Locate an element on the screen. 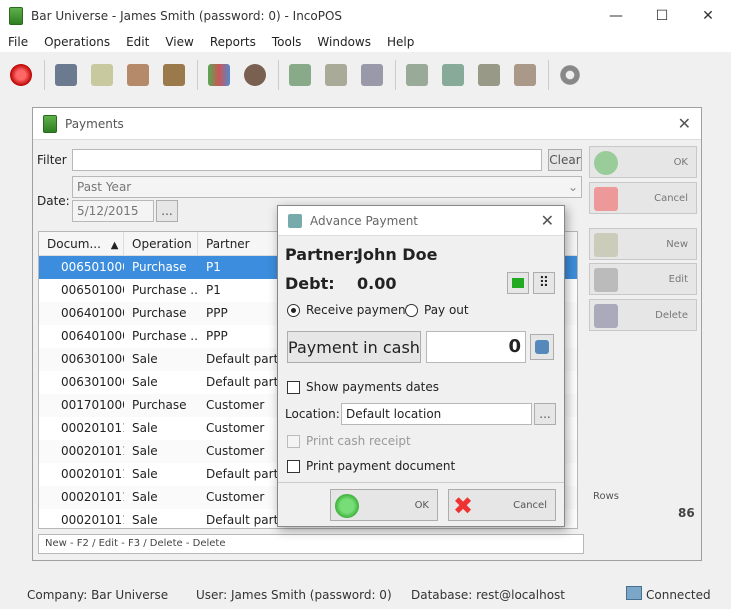 Image resolution: width=731 pixels, height=609 pixels. report4-button is located at coordinates (525, 75).